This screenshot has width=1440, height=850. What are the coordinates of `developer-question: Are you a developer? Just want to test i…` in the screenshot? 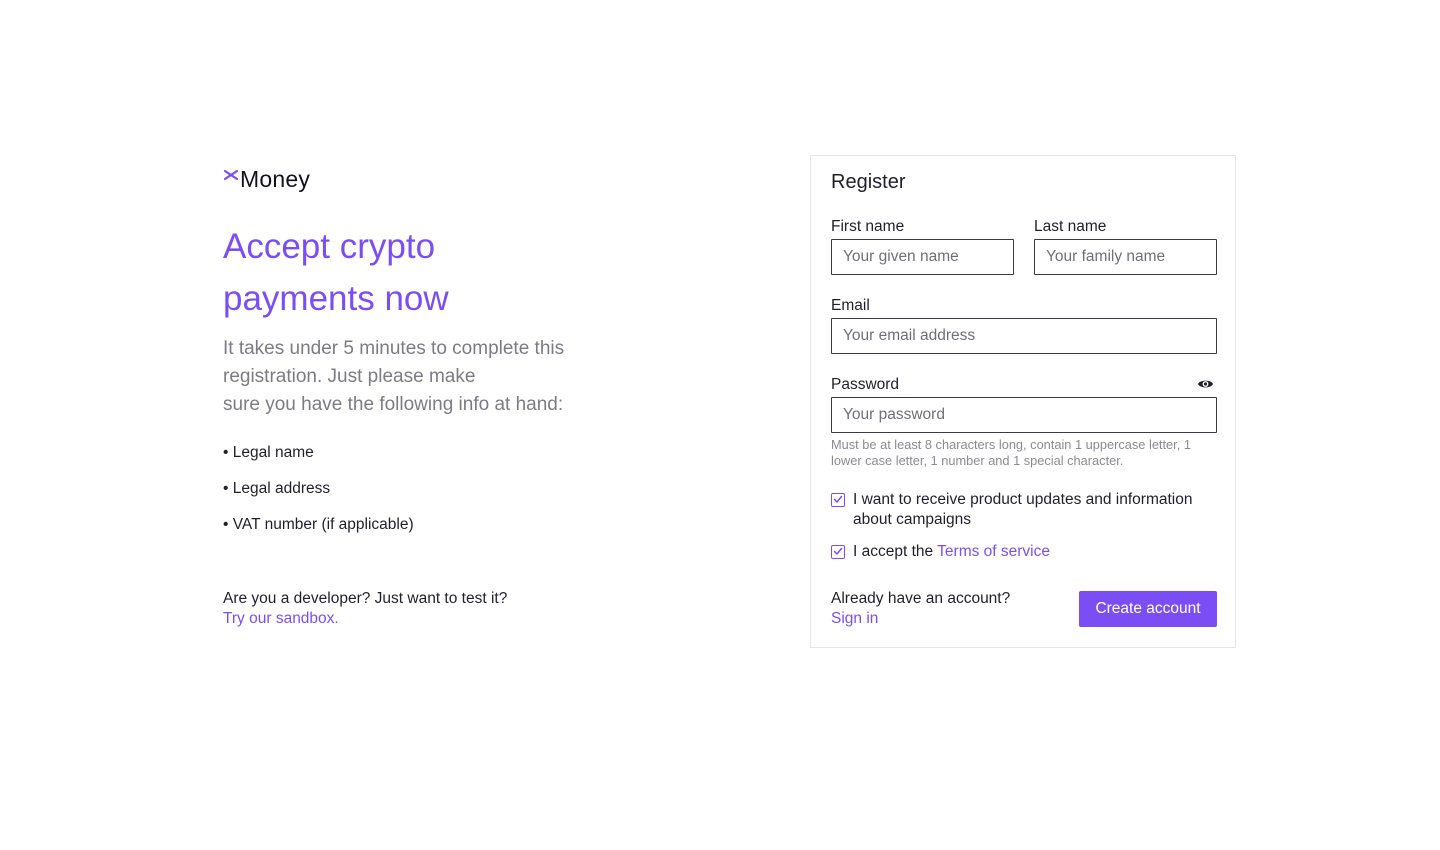 It's located at (365, 598).